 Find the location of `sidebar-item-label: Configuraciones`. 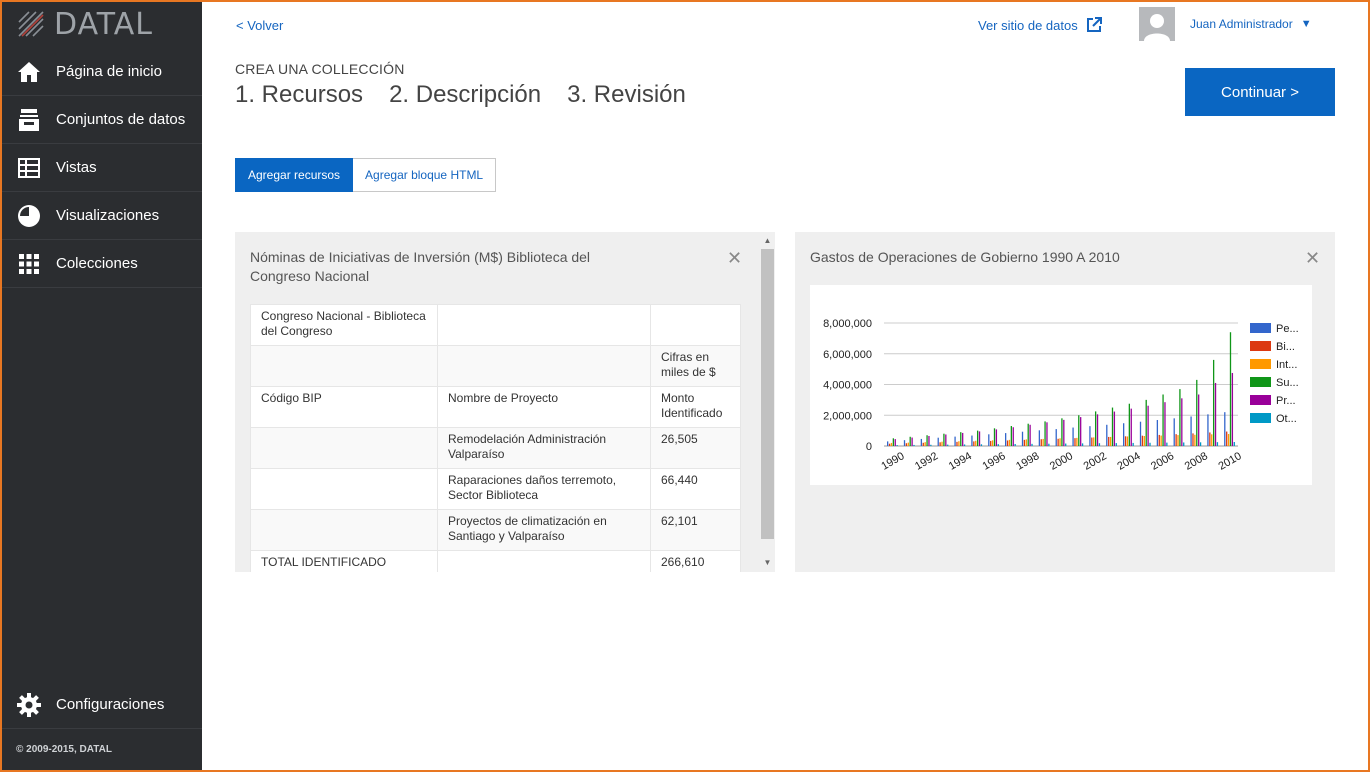

sidebar-item-label: Configuraciones is located at coordinates (110, 704).